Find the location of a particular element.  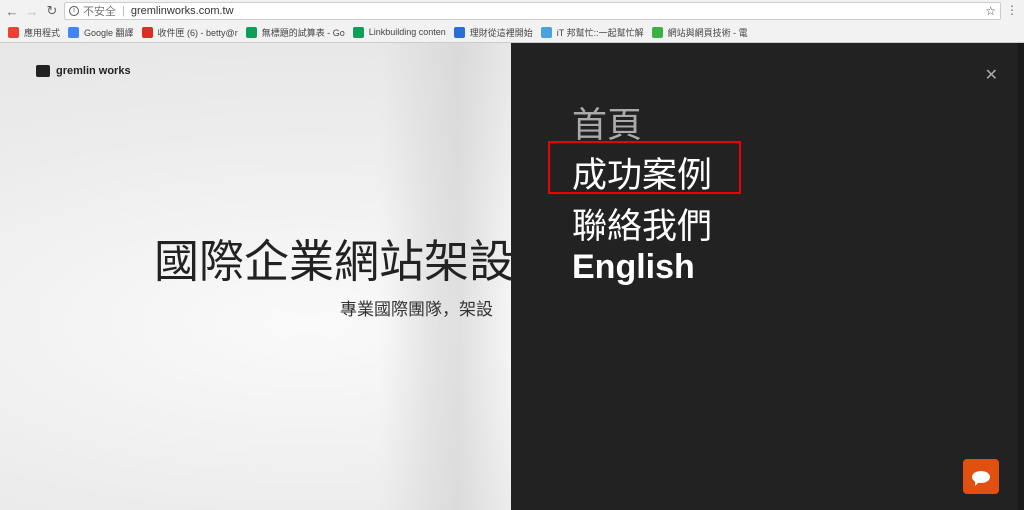

reload-icon: ↻ is located at coordinates (52, 11).